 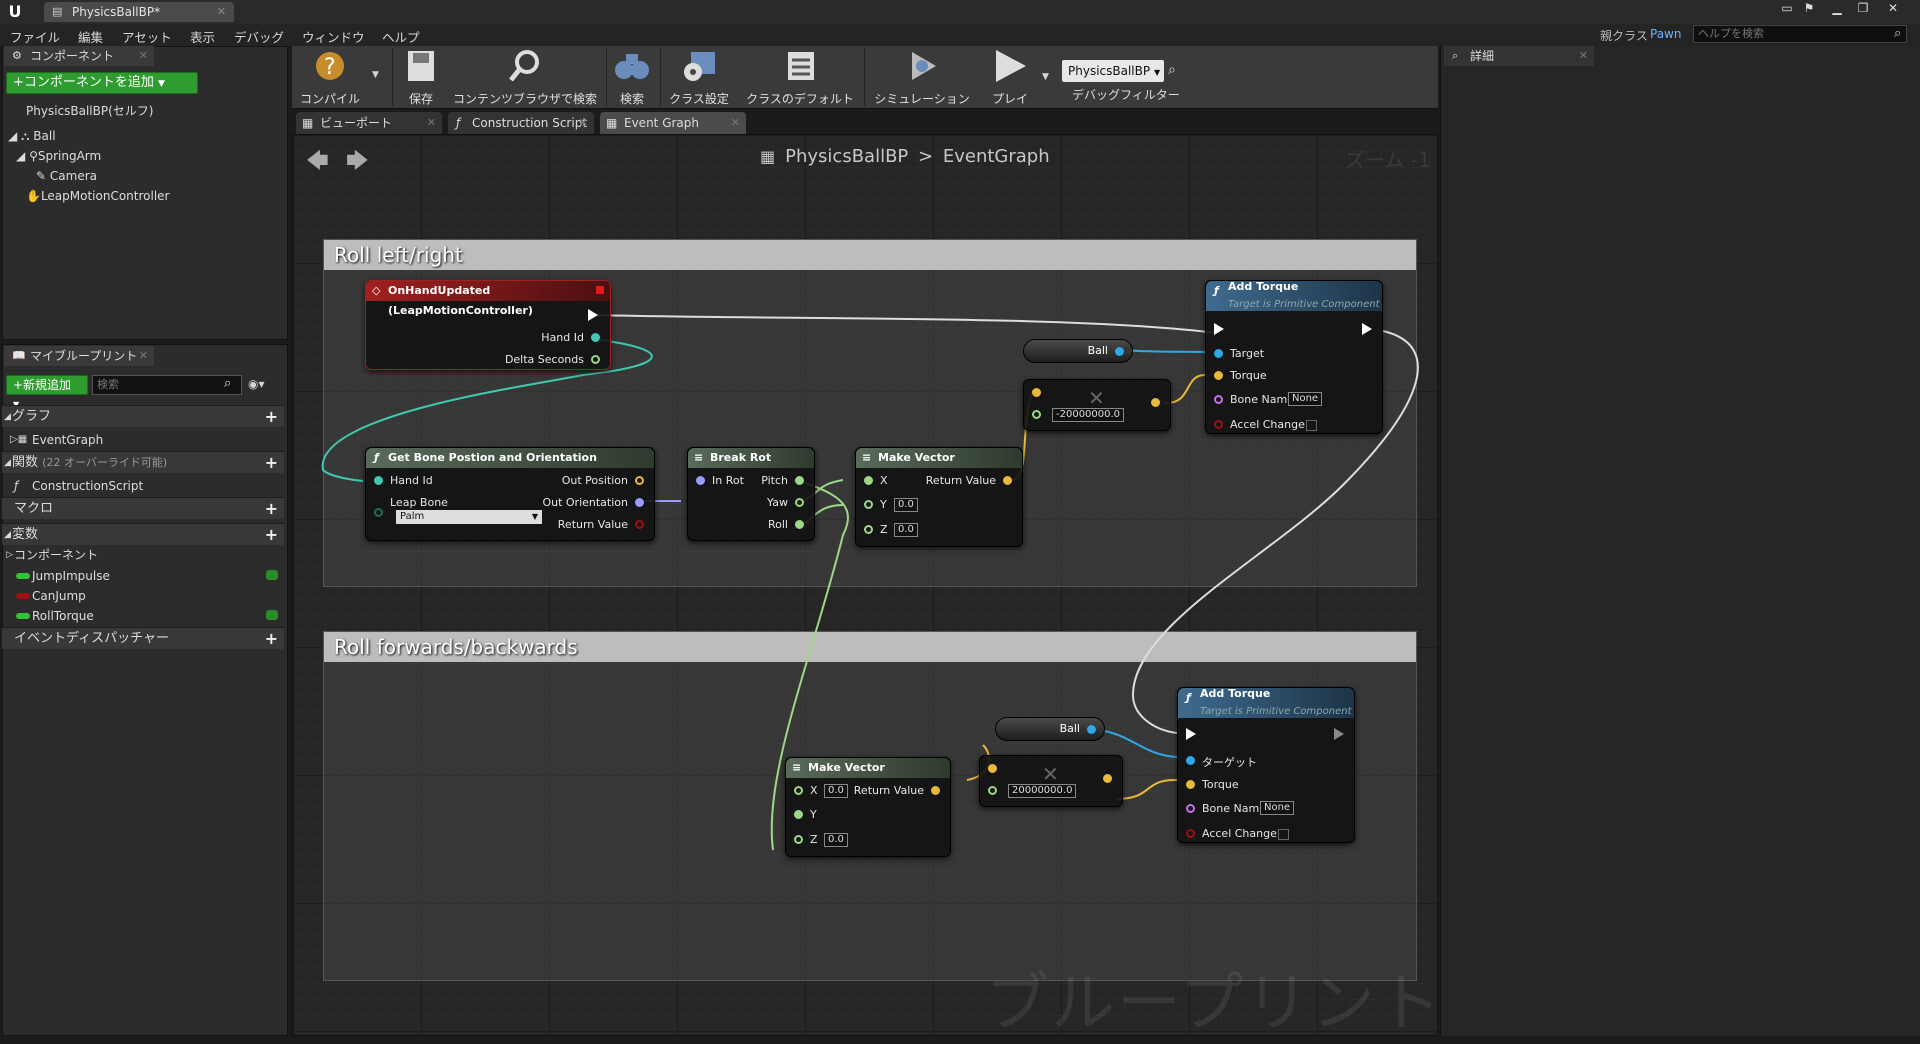 I want to click on pin-hand-id, so click(x=595, y=337).